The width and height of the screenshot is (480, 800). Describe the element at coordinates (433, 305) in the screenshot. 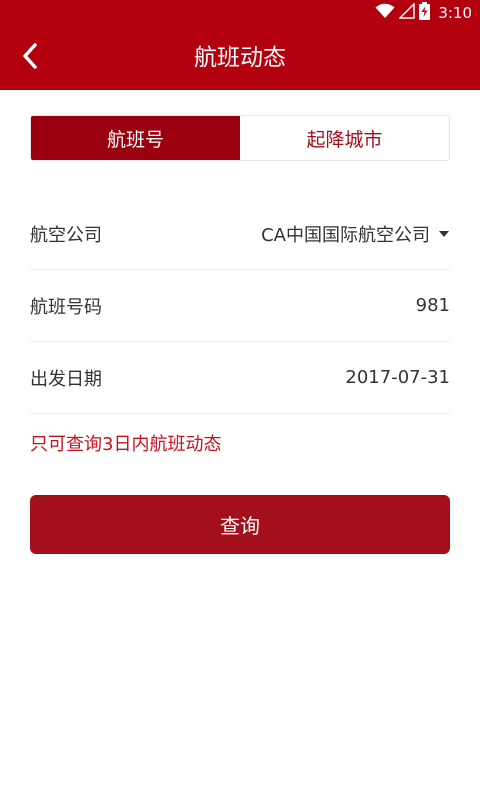

I see `flight-number-input: 981` at that location.